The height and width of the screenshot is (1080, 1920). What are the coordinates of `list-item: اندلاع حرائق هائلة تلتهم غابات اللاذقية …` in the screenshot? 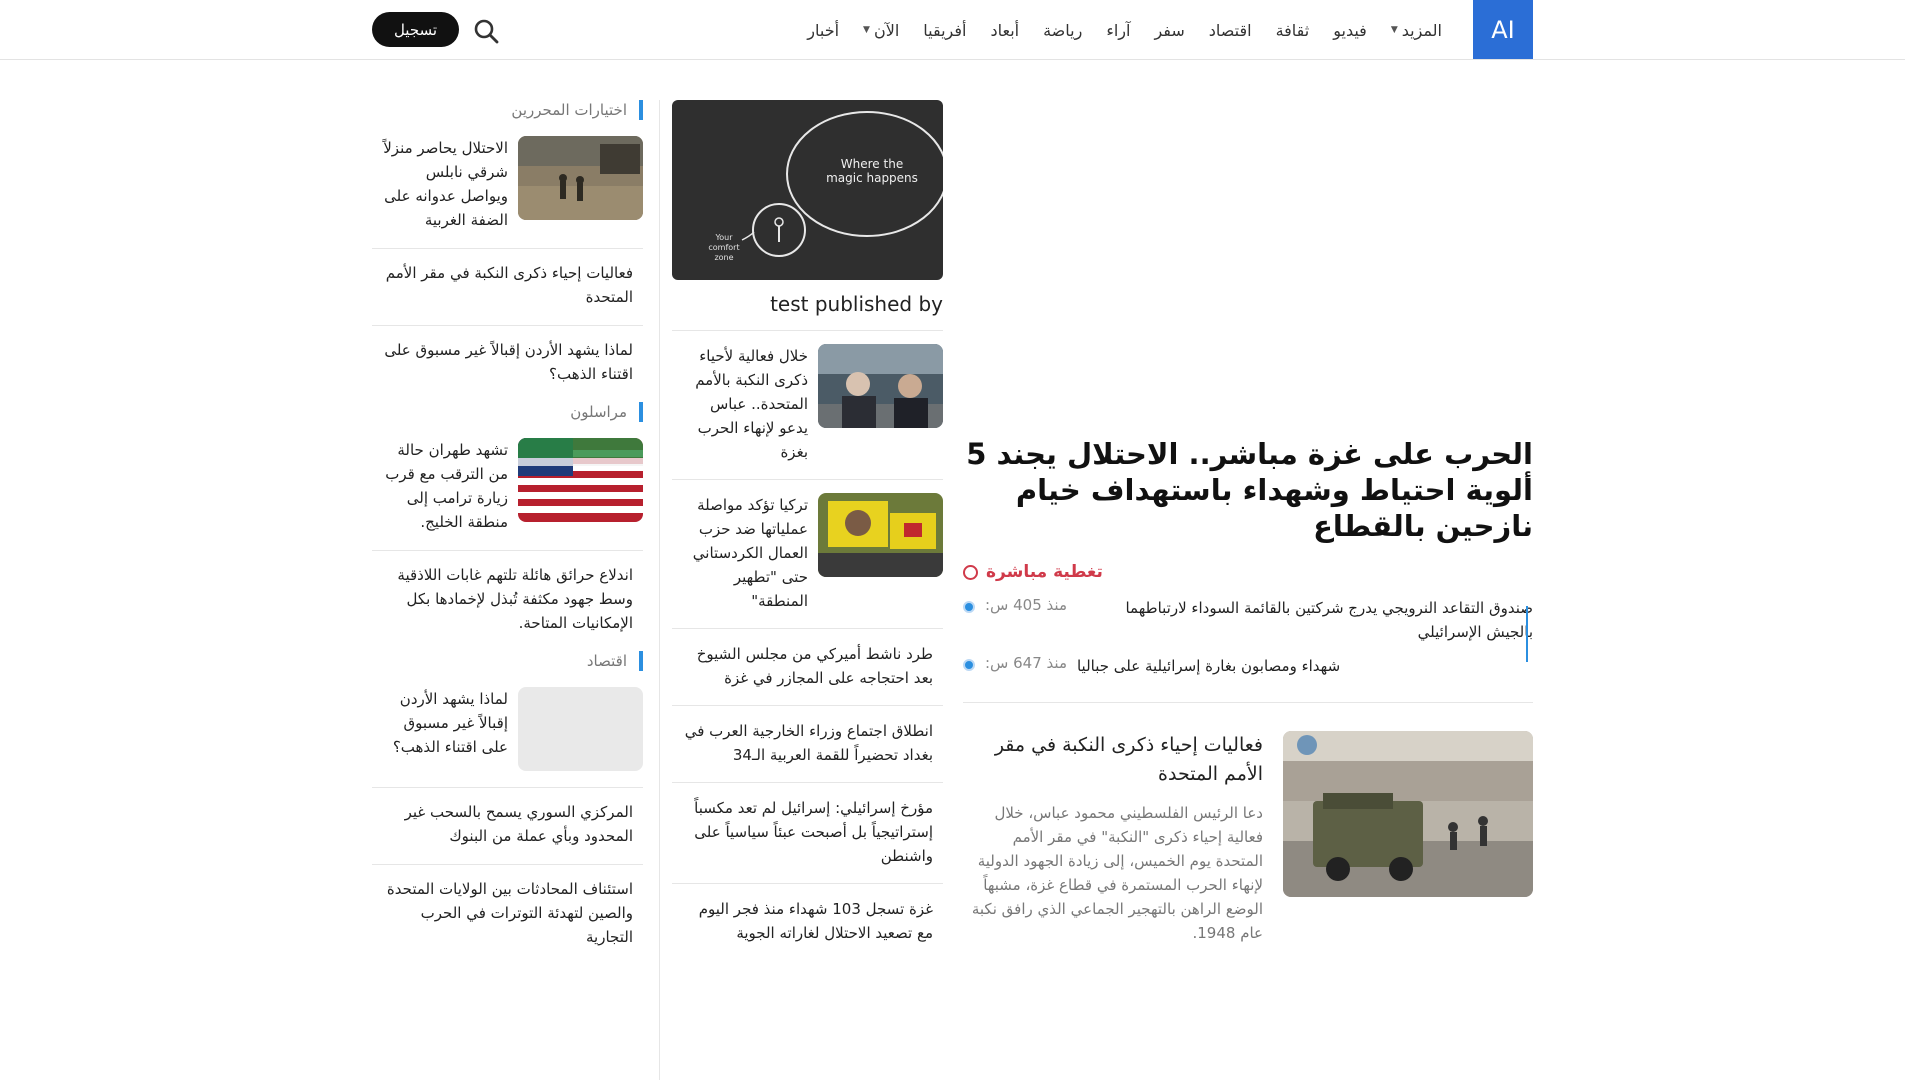 It's located at (507, 601).